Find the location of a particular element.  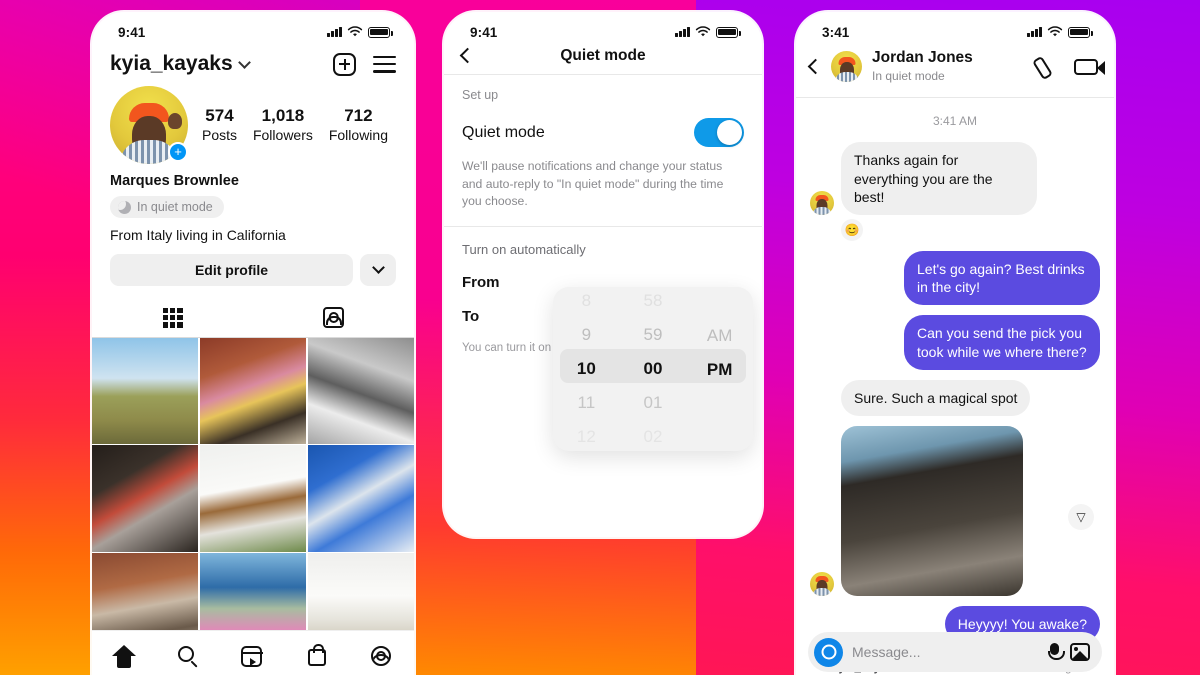

moon-icon is located at coordinates (124, 207).